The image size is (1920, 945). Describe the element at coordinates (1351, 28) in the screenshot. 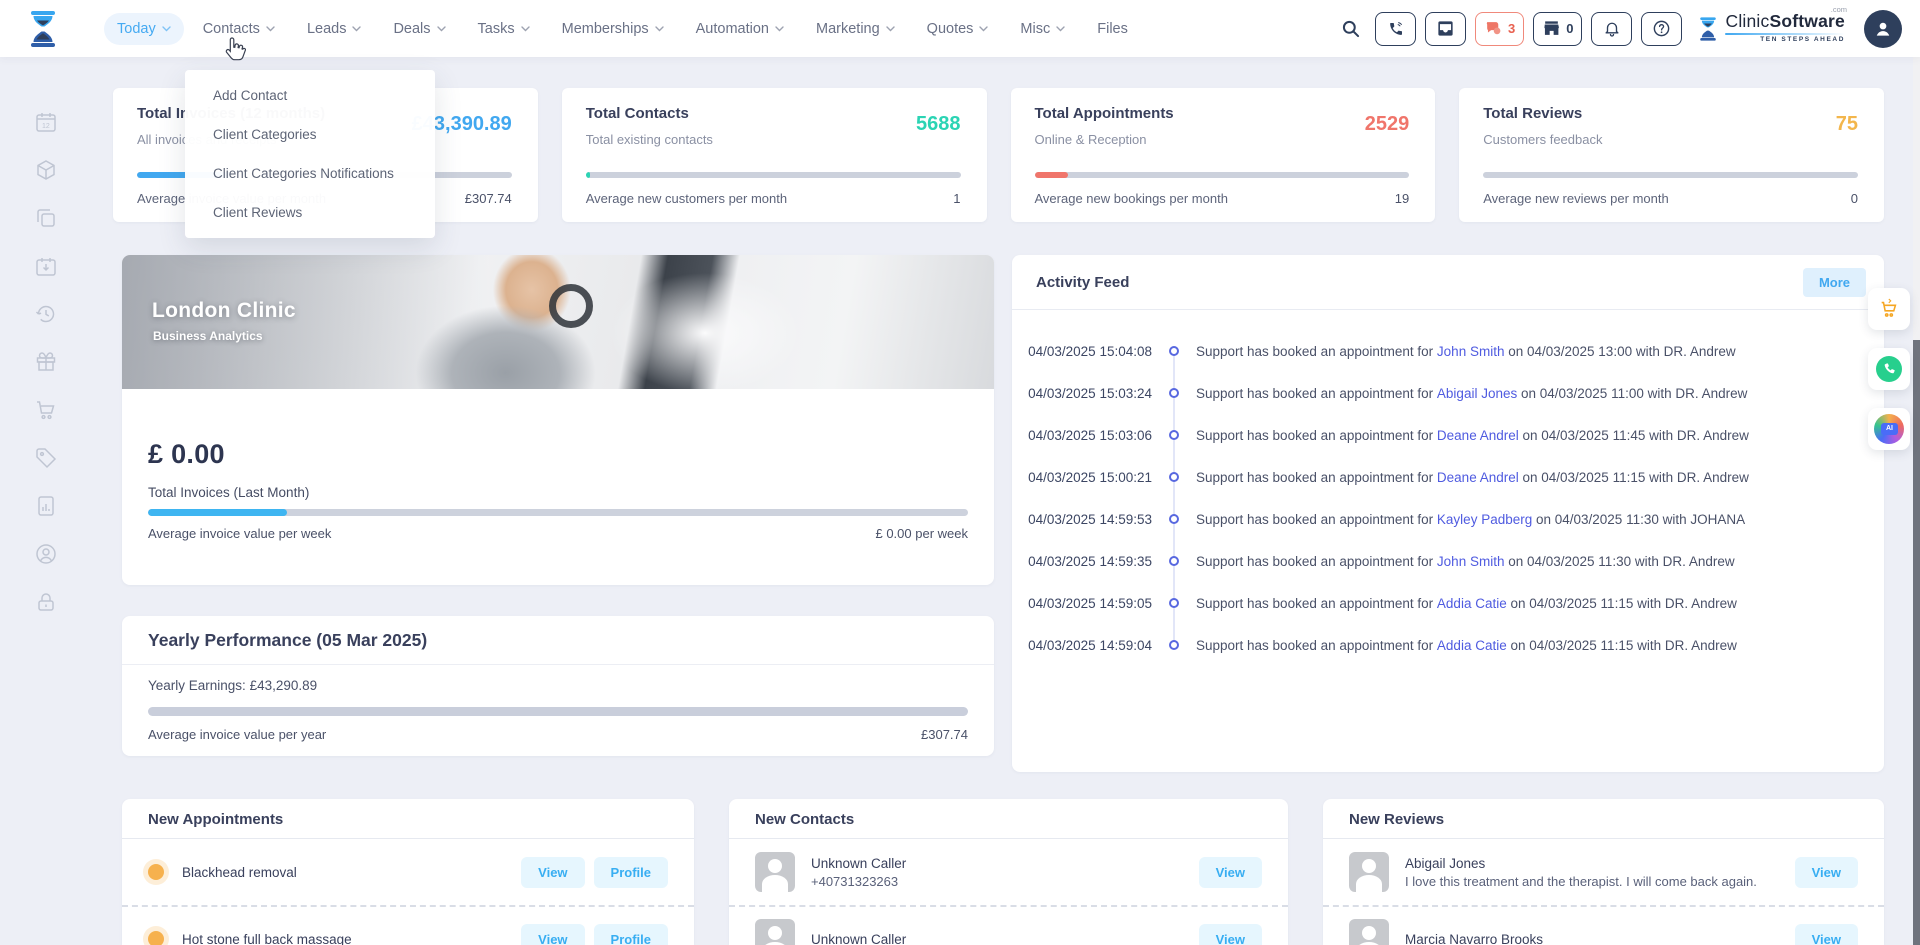

I see `search-icon` at that location.